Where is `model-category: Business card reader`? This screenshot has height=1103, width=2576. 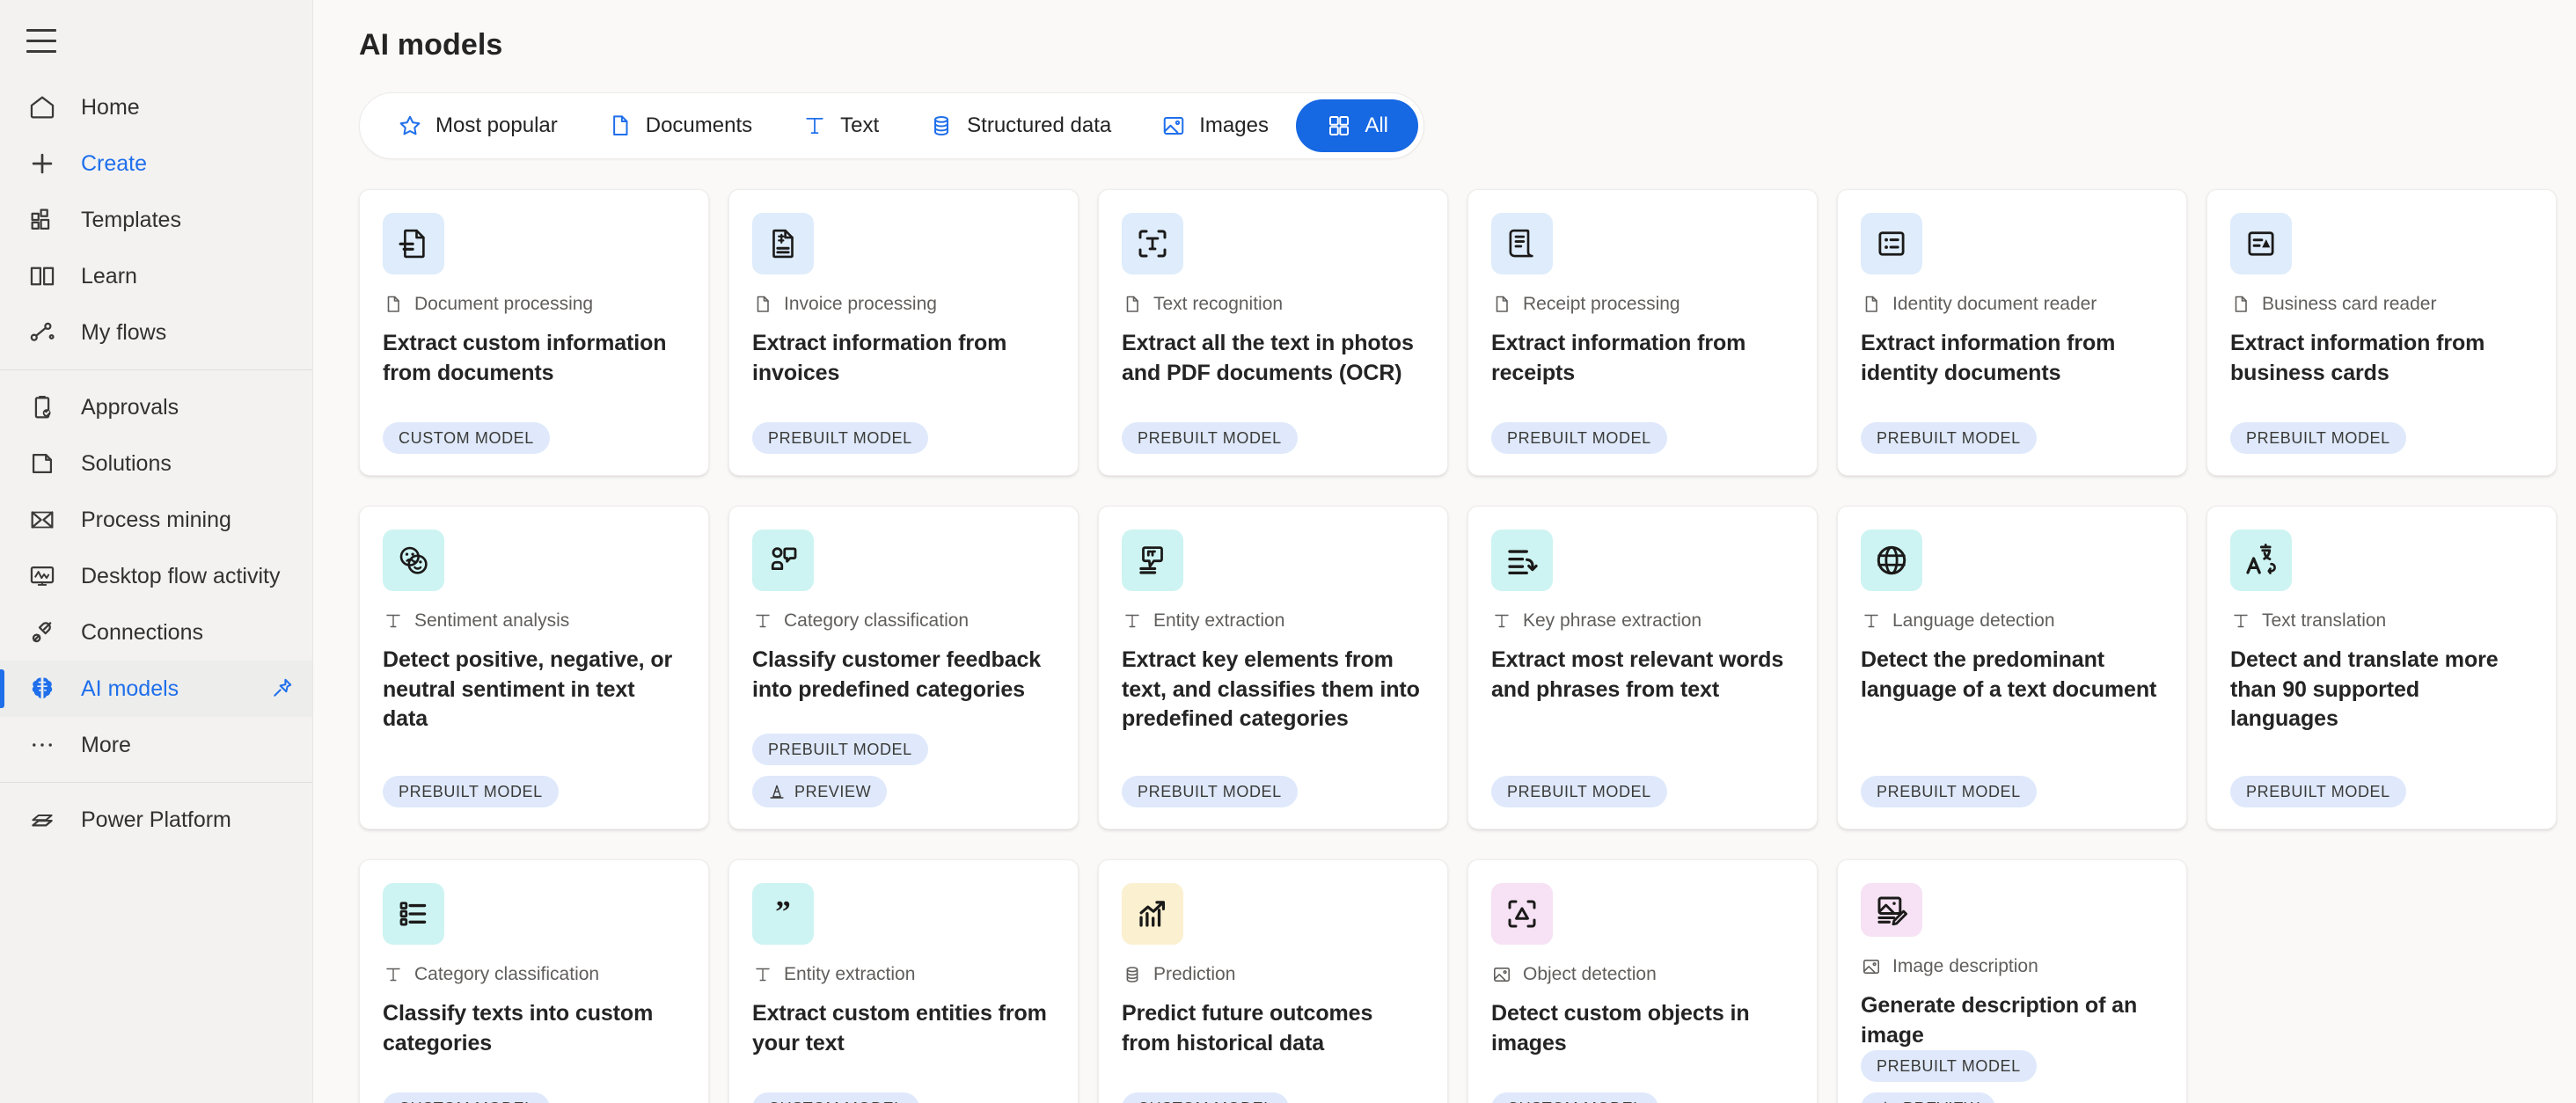 model-category: Business card reader is located at coordinates (2381, 304).